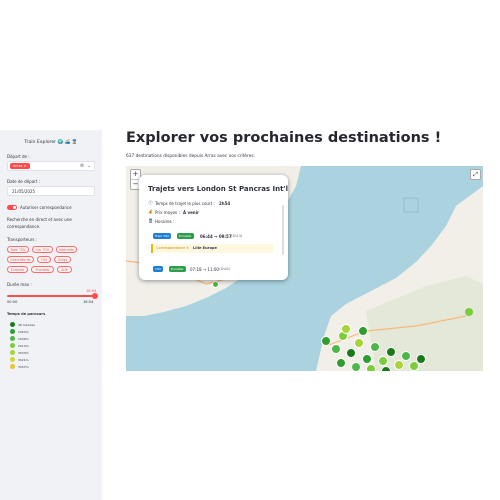 The height and width of the screenshot is (500, 500). What do you see at coordinates (95, 296) in the screenshot?
I see `duree-slider-thumb` at bounding box center [95, 296].